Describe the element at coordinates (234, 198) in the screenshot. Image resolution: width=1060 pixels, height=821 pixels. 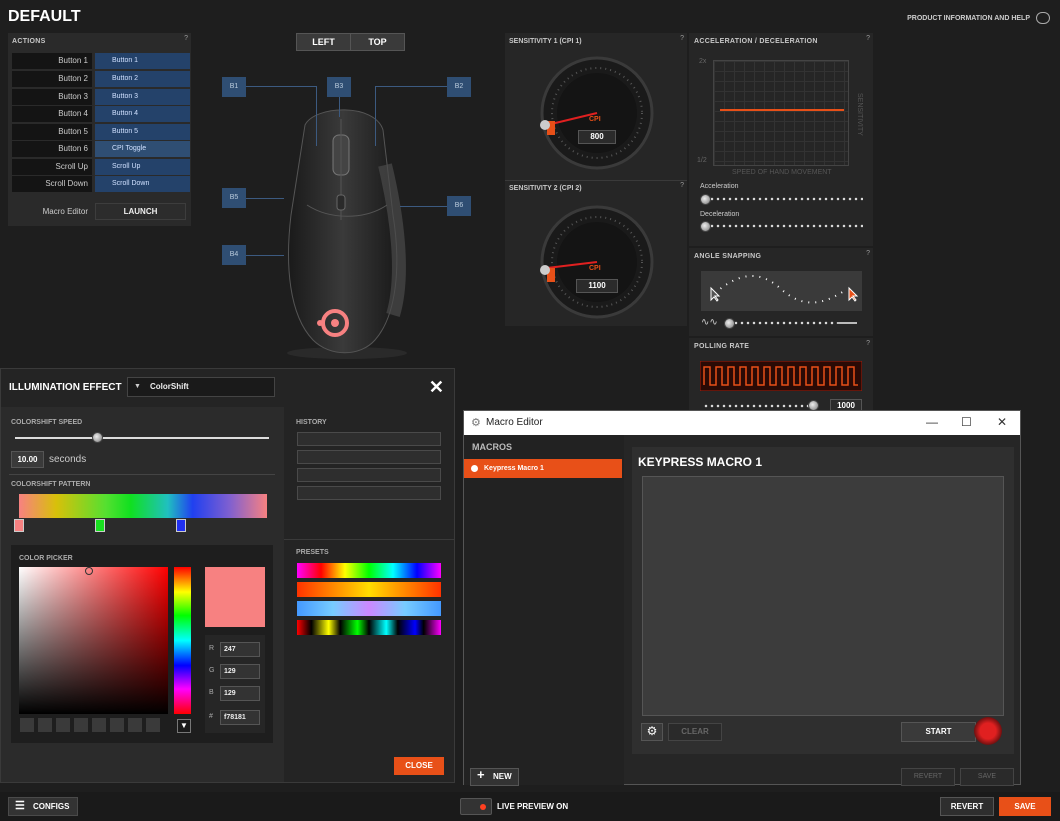
I see `button-b5-marker: B5` at that location.